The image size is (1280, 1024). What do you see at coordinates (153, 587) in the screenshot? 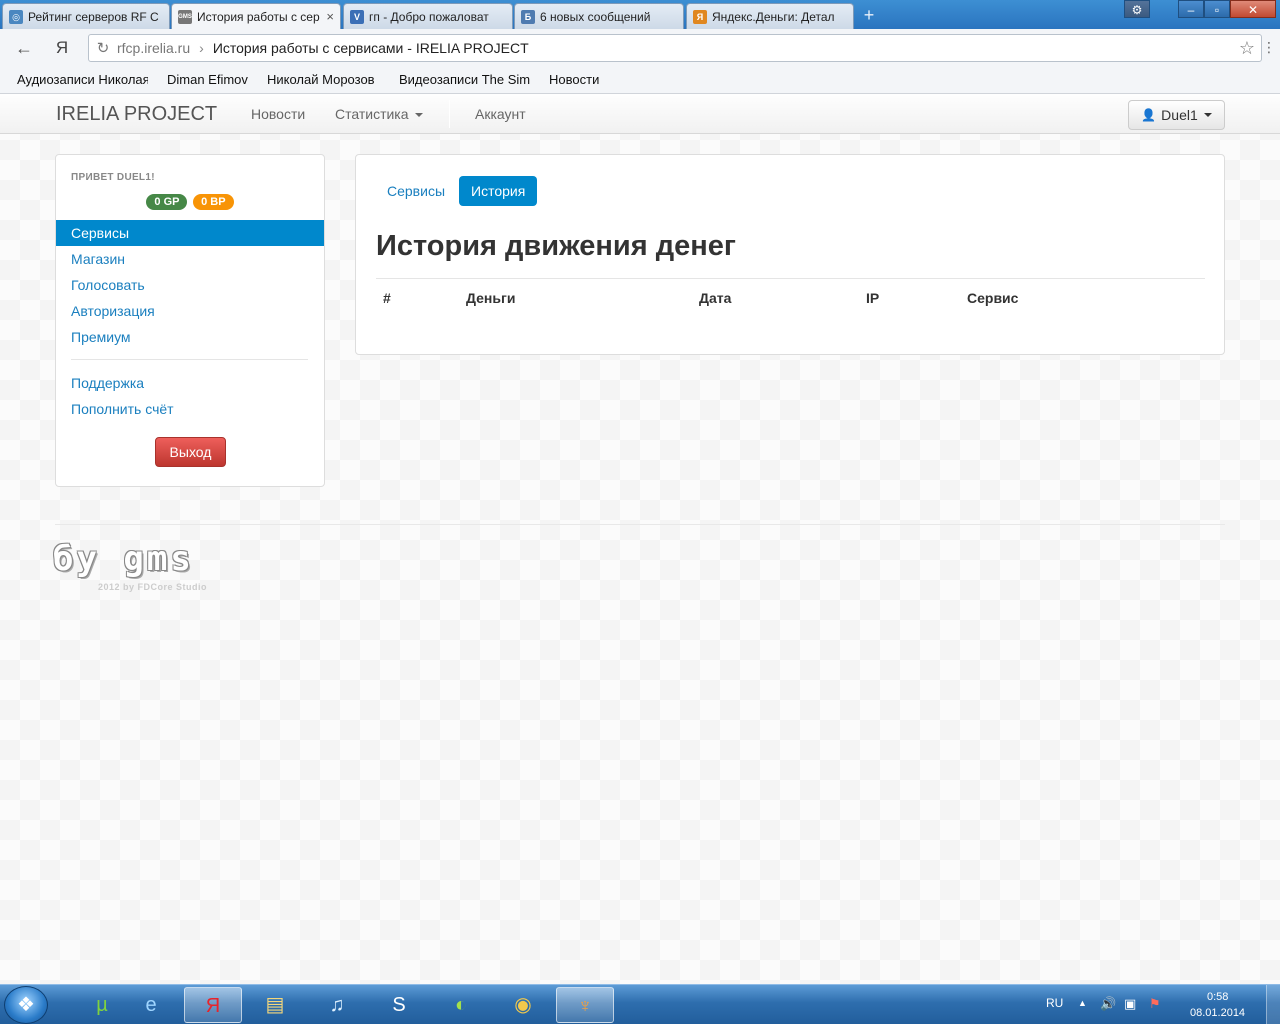
I see `footer-copyright: 2012 by FDCore Studio` at bounding box center [153, 587].